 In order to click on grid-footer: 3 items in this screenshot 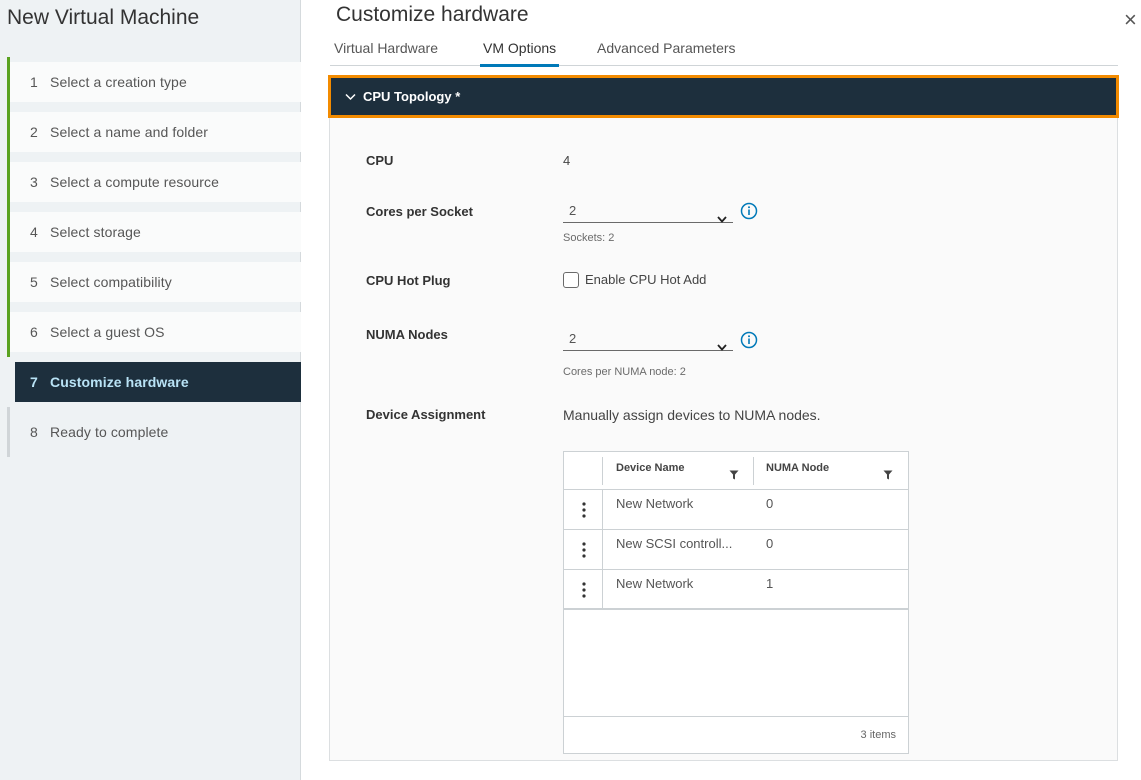, I will do `click(736, 735)`.